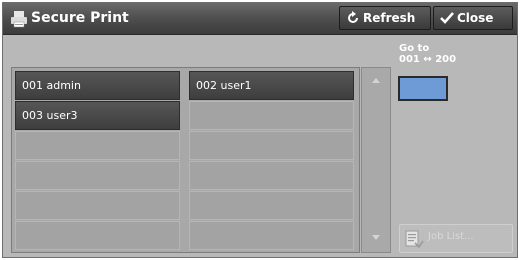  I want to click on title-bar: Secure Print Refresh Close, so click(260, 19).